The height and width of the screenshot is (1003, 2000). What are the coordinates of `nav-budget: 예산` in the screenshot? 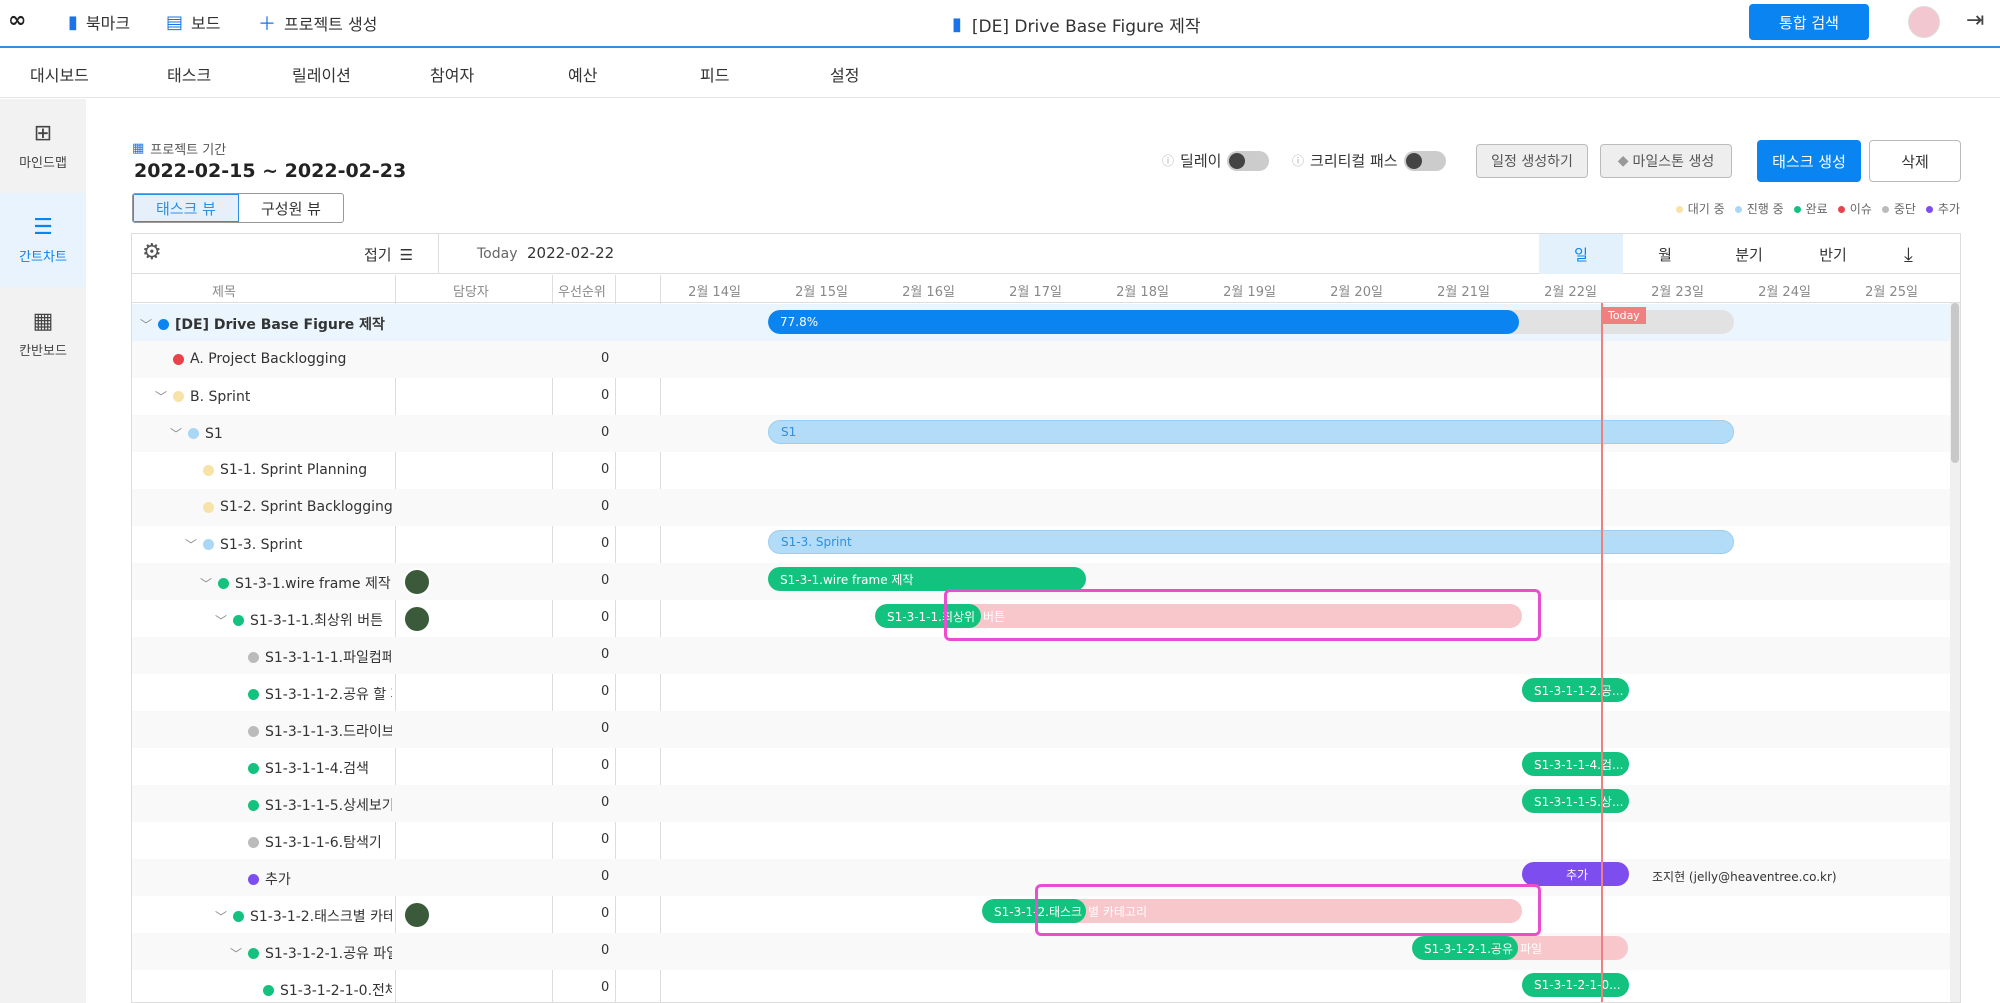 It's located at (582, 74).